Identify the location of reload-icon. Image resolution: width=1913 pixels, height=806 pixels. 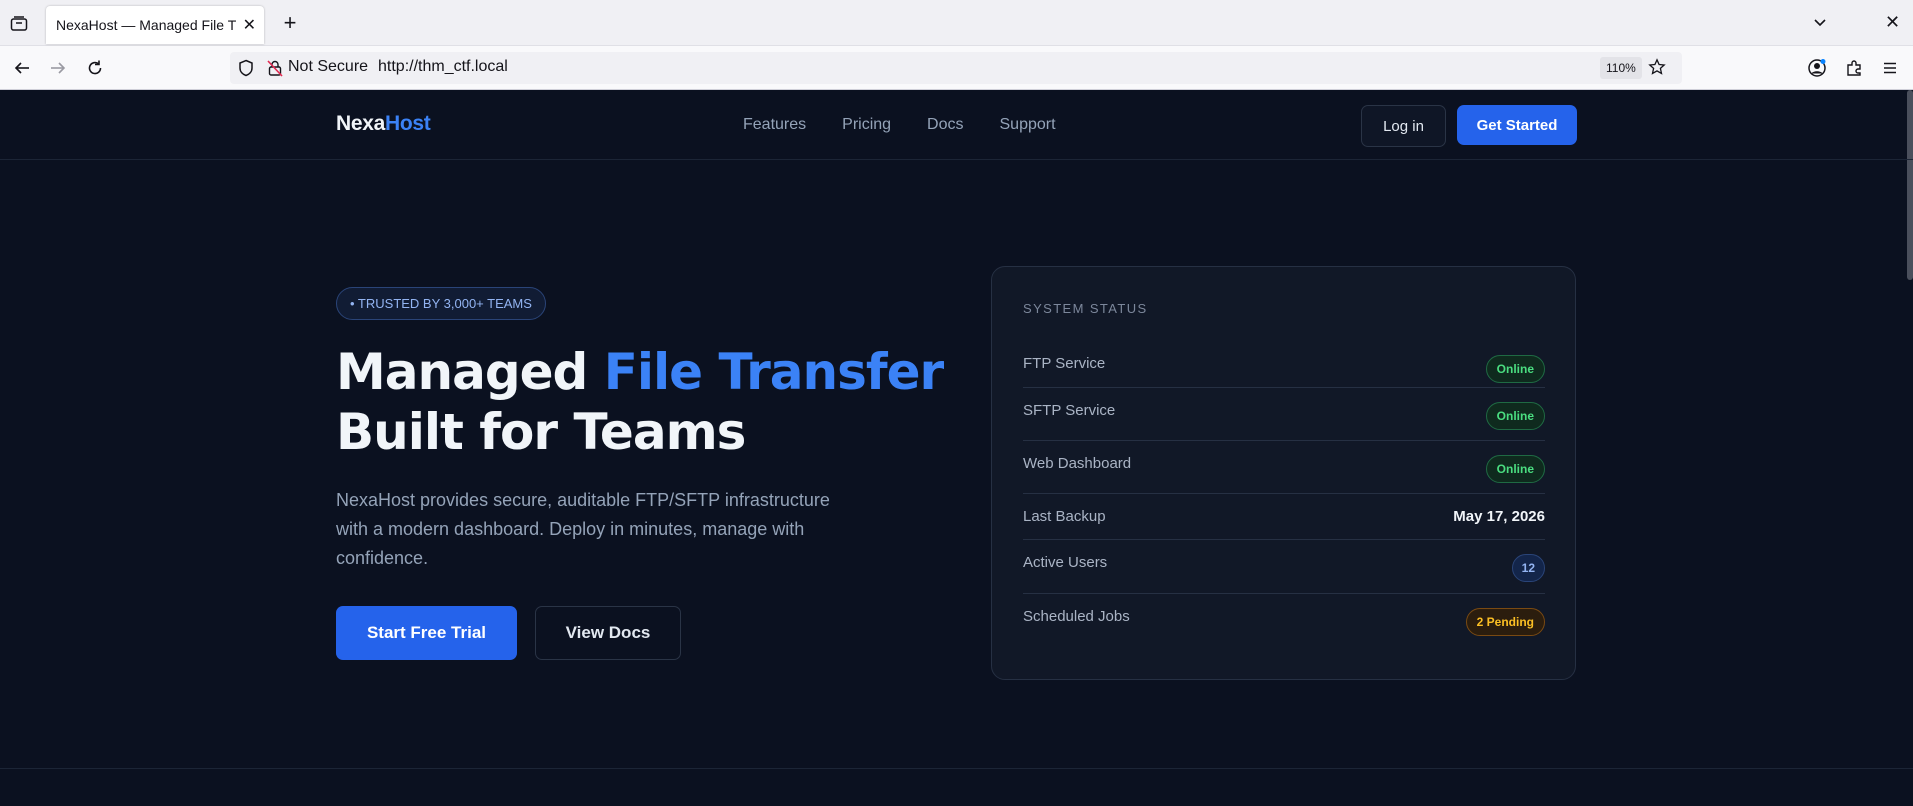
(95, 68).